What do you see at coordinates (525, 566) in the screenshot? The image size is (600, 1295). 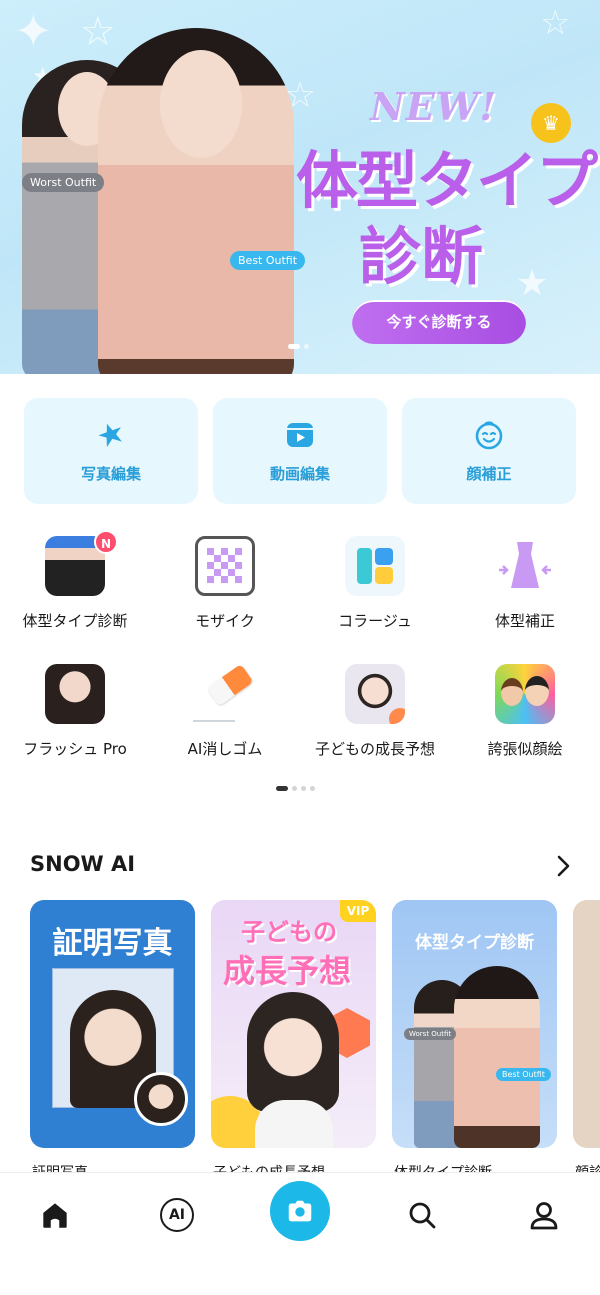 I see `dress-icon` at bounding box center [525, 566].